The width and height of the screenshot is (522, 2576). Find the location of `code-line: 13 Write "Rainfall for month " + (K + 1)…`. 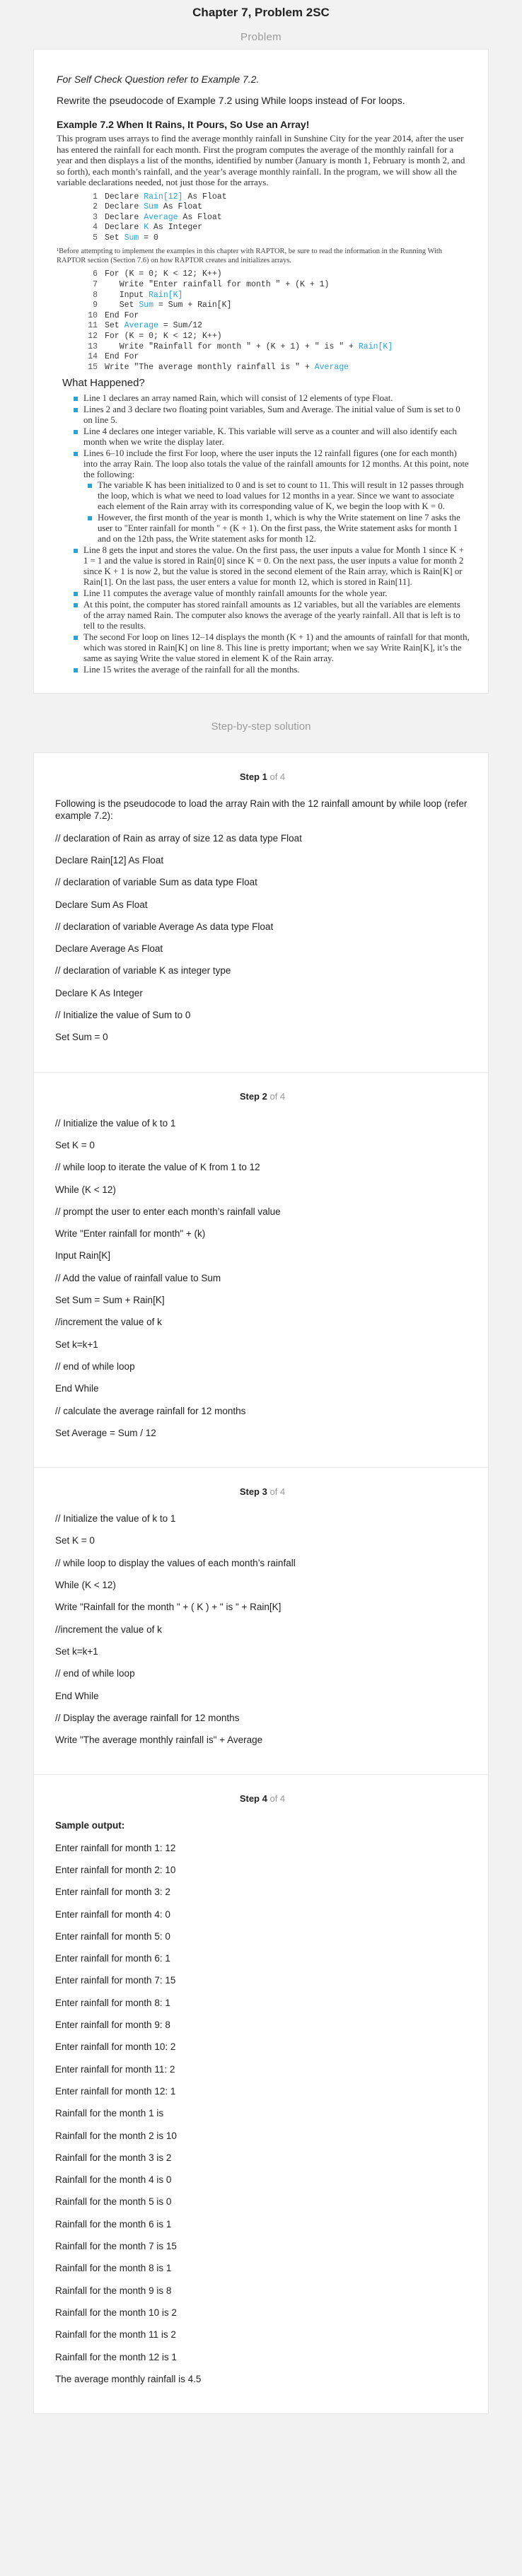

code-line: 13 Write "Rainfall for month " + (K + 1)… is located at coordinates (277, 347).